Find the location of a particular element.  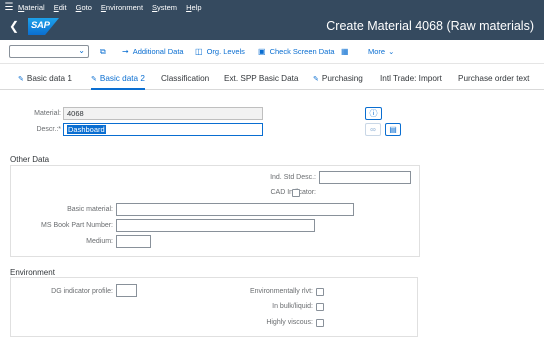

more-label: More is located at coordinates (377, 51).